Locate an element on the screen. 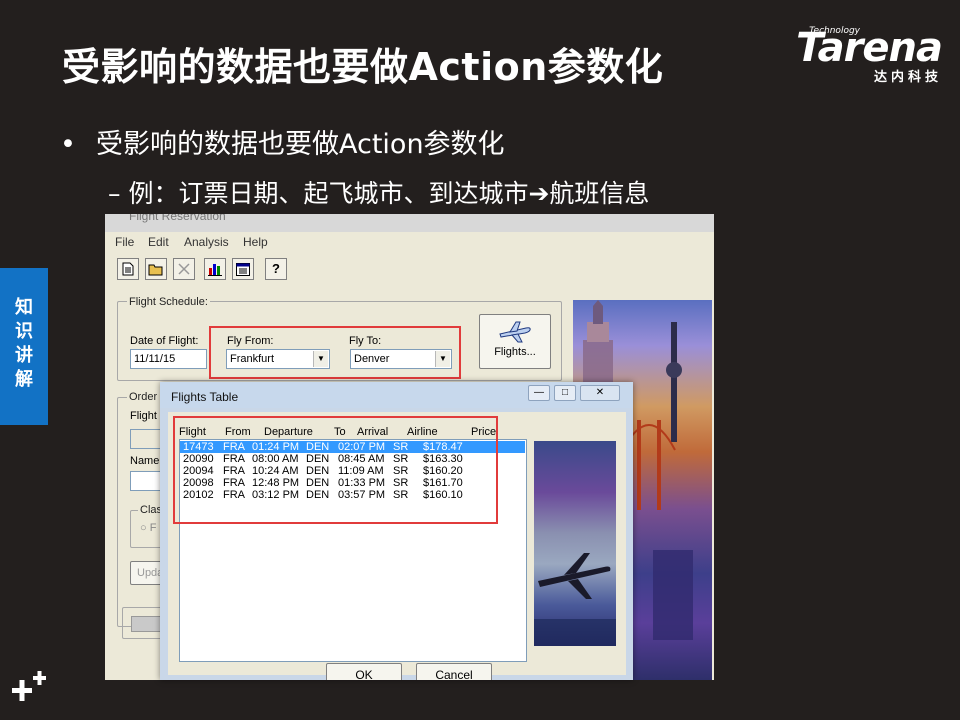 The width and height of the screenshot is (960, 720). date-of-flight-label: Date of Flight: is located at coordinates (164, 341).